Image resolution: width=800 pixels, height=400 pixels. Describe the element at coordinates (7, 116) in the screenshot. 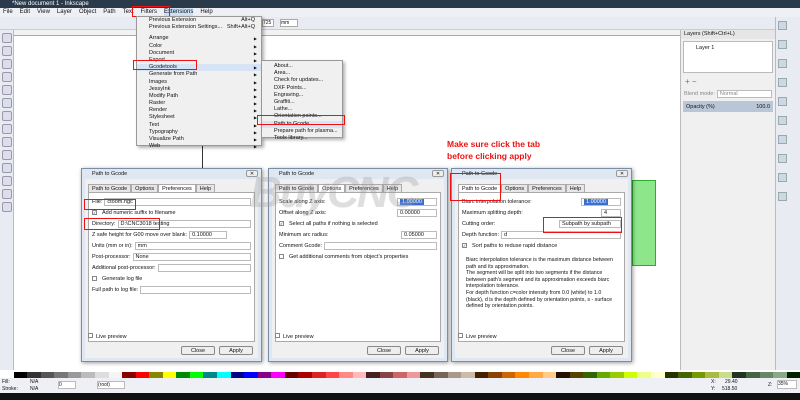

I see `3dbox-tool-icon` at that location.